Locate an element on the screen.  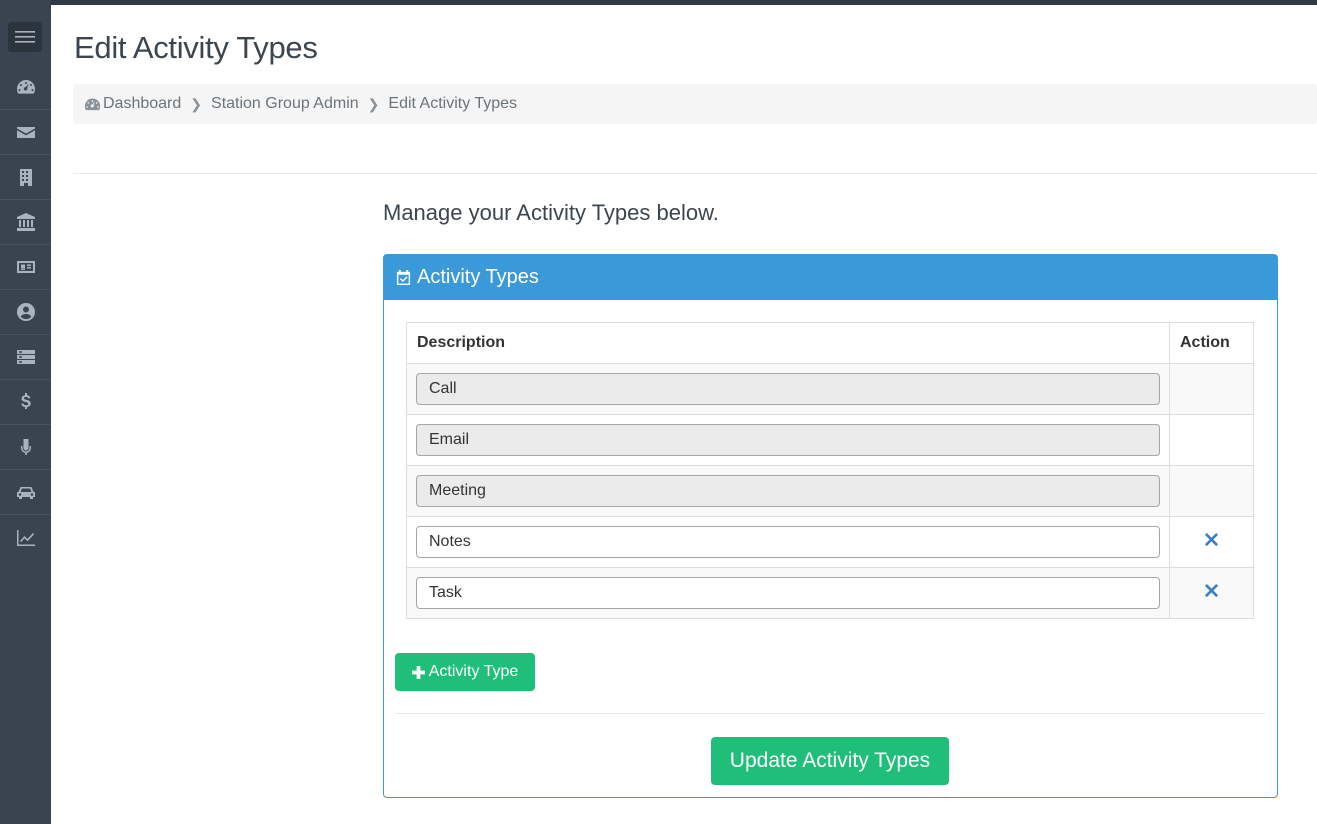
table-row: Email is located at coordinates (830, 440).